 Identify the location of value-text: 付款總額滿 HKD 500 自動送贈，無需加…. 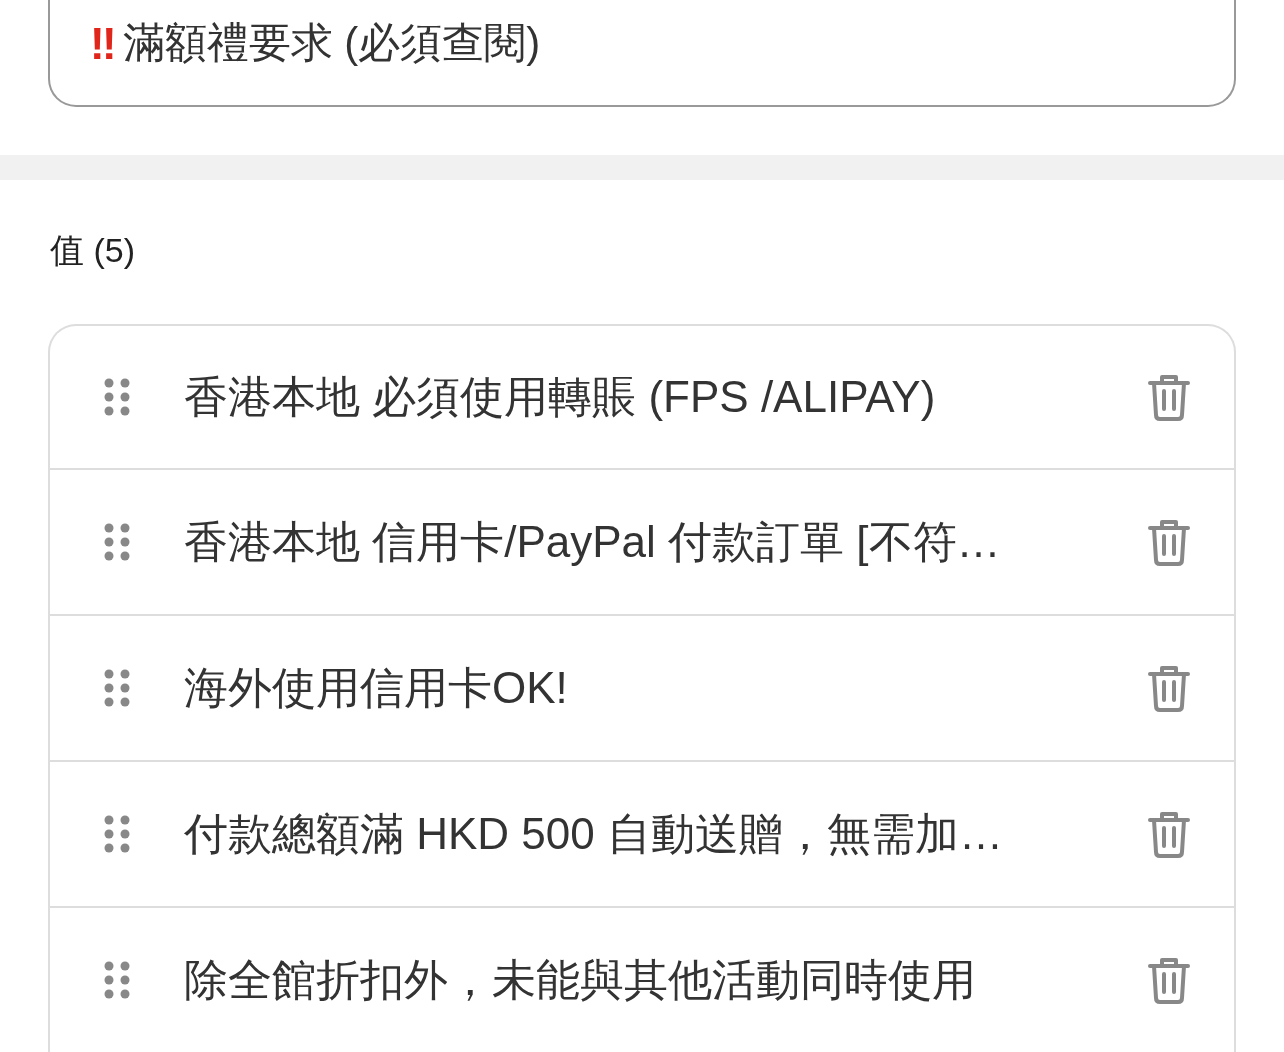
(594, 833).